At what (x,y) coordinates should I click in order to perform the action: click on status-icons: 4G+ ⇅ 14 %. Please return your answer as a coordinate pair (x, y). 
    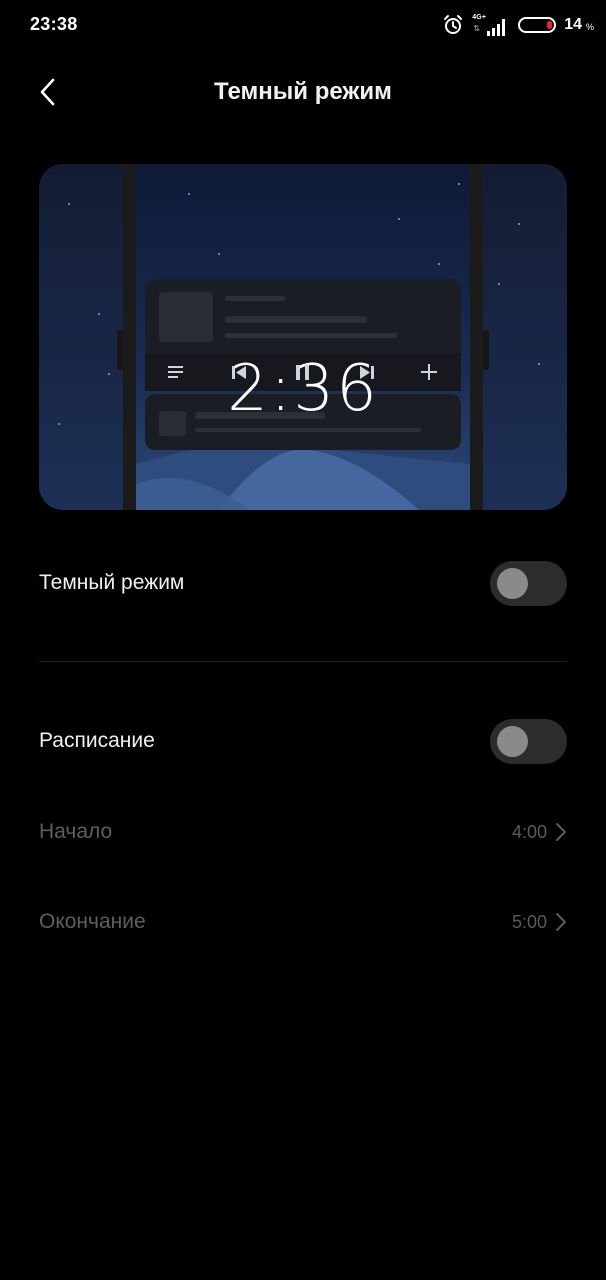
    Looking at the image, I should click on (518, 25).